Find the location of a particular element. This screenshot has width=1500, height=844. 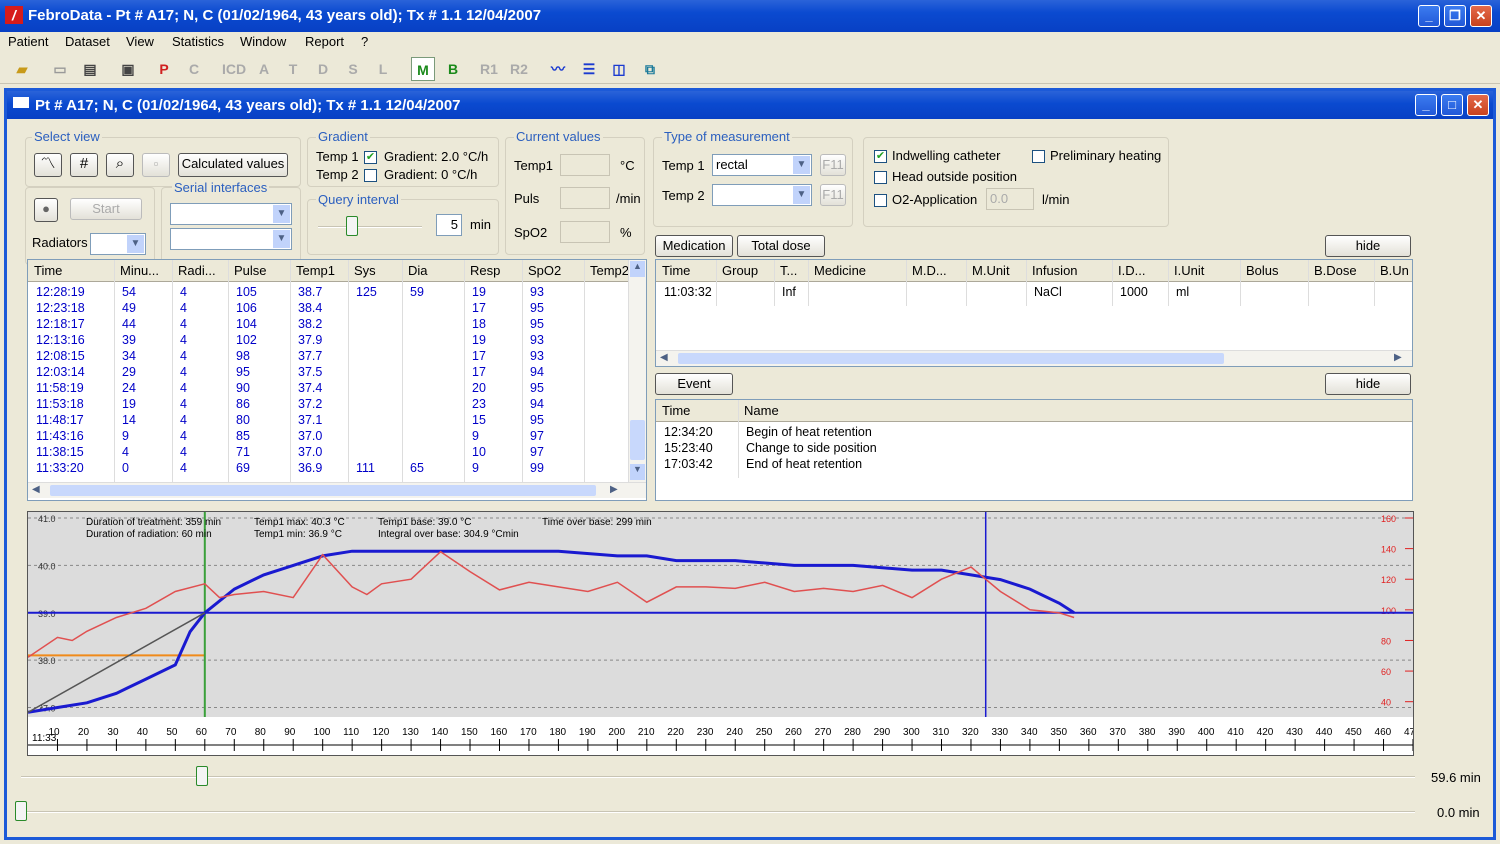

vitals-row: 12:28:19 54 4 105 38.7 125 59 19 93 is located at coordinates (328, 292).